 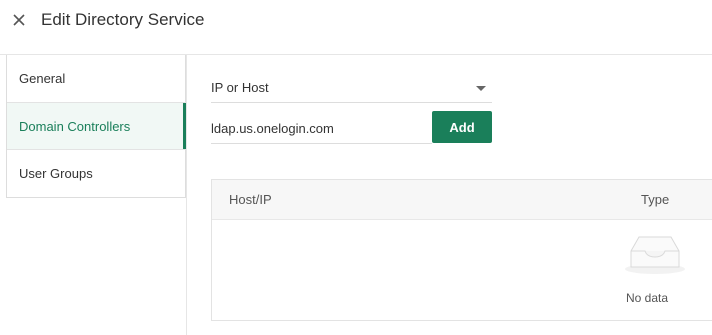 What do you see at coordinates (321, 129) in the screenshot?
I see `host-input` at bounding box center [321, 129].